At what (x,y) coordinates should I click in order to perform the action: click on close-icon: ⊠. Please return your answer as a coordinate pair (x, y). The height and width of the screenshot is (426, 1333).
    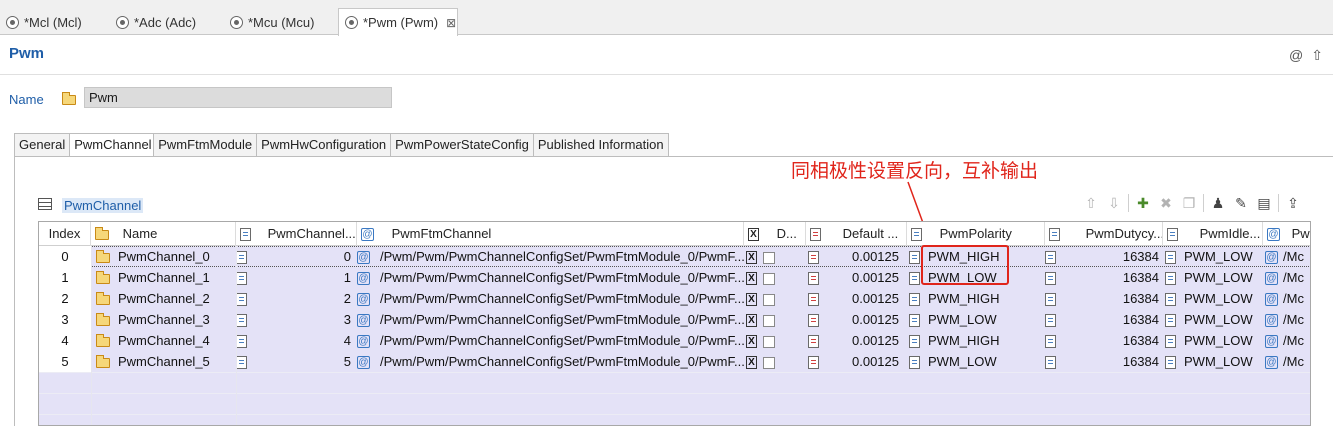
    Looking at the image, I should click on (451, 23).